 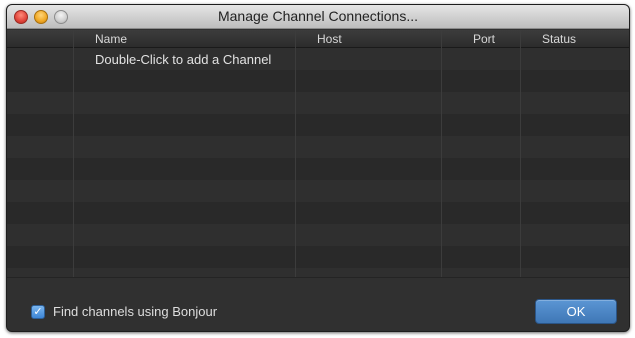 I want to click on column-header-port: Port, so click(x=484, y=39).